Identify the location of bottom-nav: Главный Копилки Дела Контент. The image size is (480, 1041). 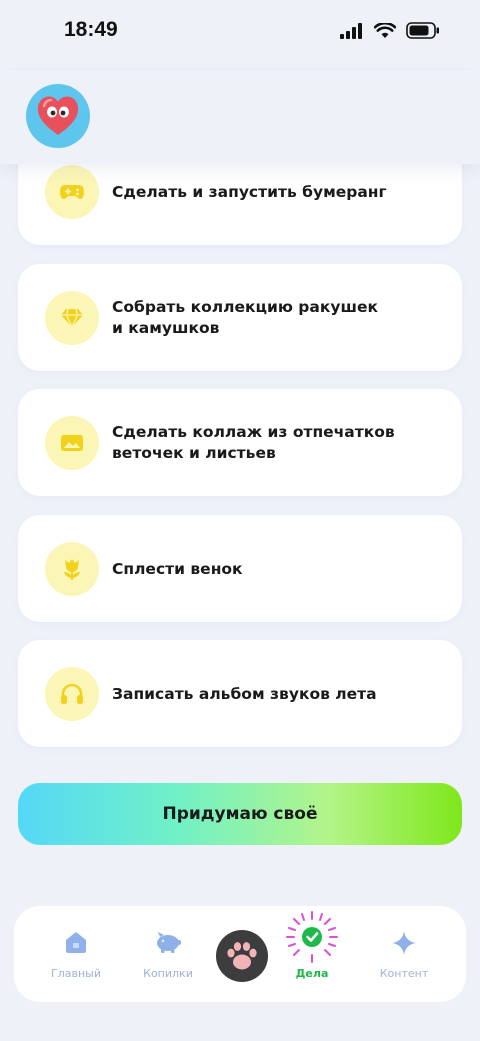
(240, 954).